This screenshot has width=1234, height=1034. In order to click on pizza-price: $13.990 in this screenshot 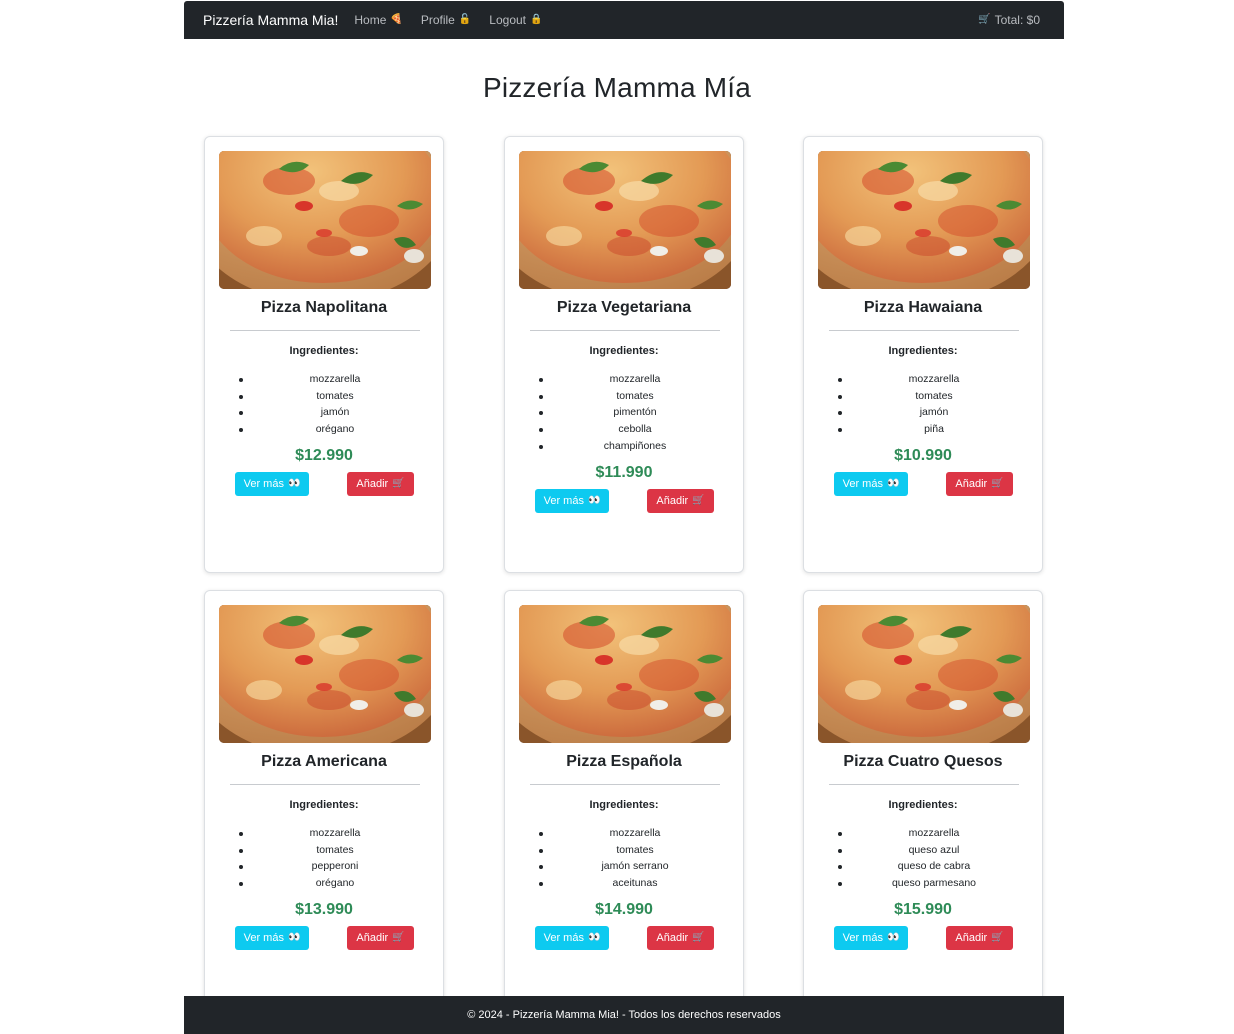, I will do `click(324, 909)`.